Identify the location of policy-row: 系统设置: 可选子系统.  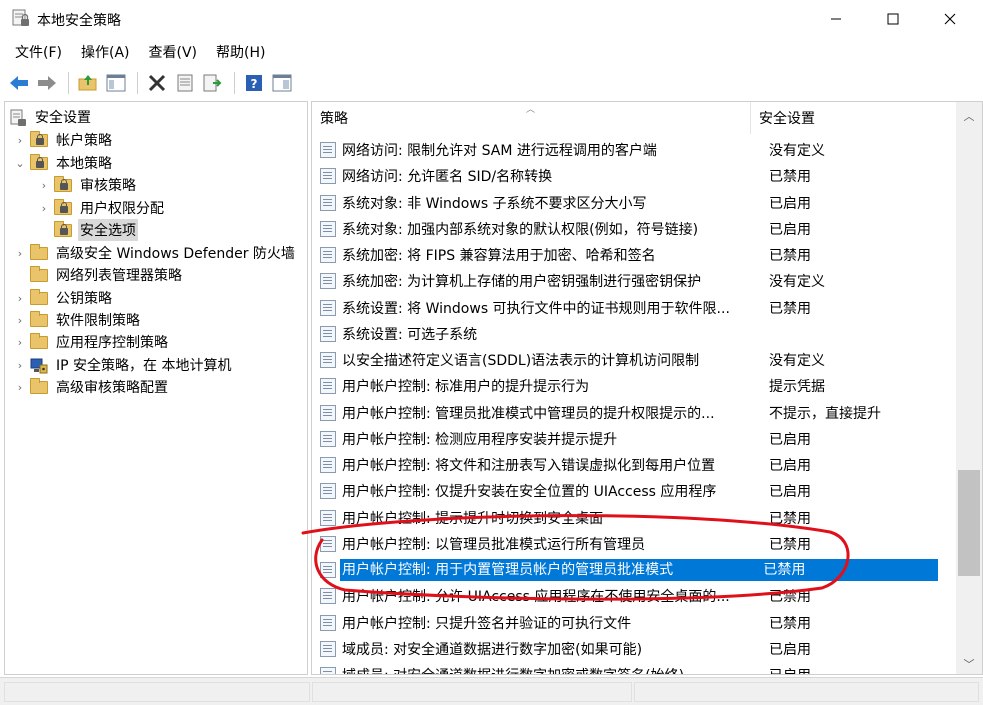
(625, 334).